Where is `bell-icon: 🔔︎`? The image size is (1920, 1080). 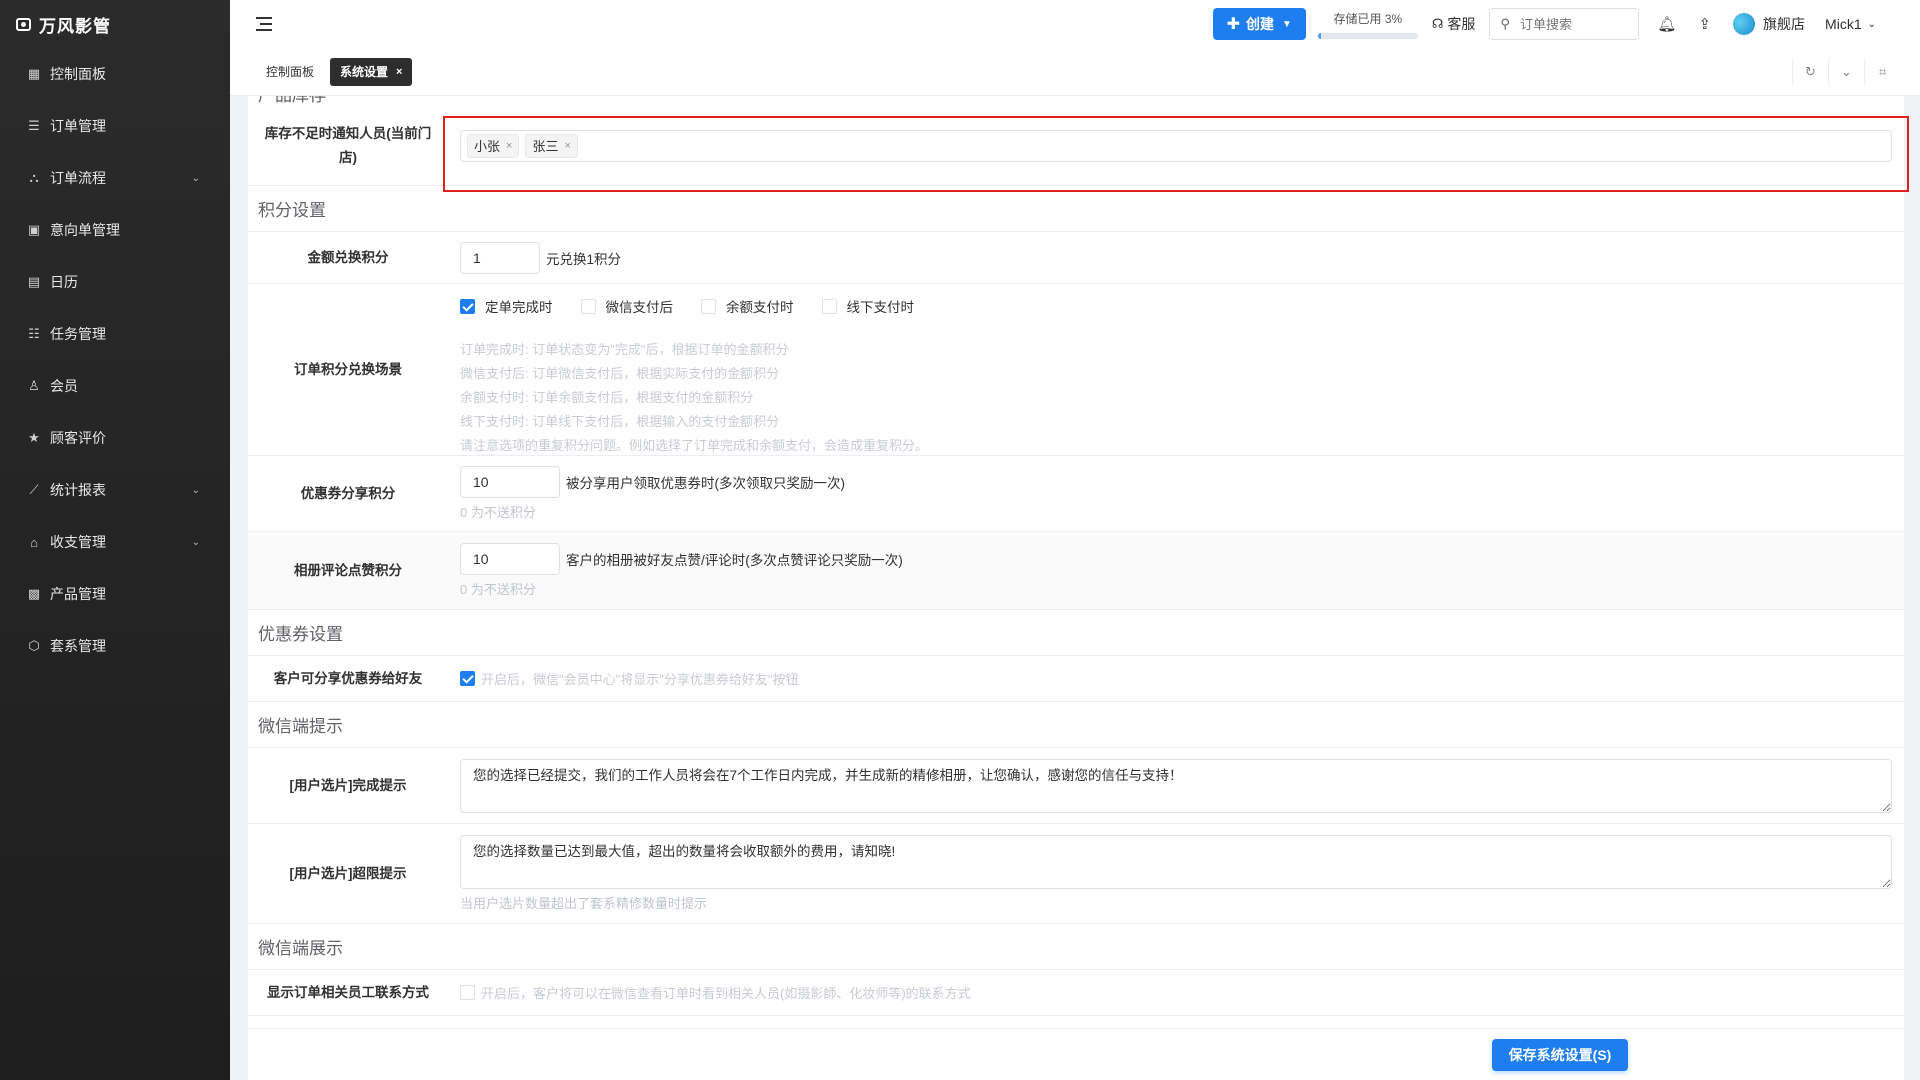 bell-icon: 🔔︎ is located at coordinates (1666, 24).